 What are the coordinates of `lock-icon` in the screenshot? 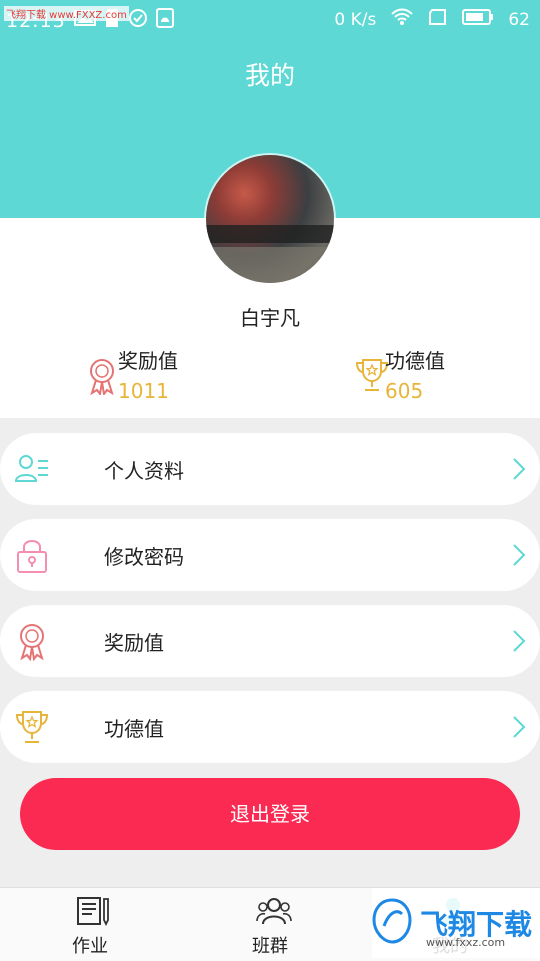 It's located at (32, 557).